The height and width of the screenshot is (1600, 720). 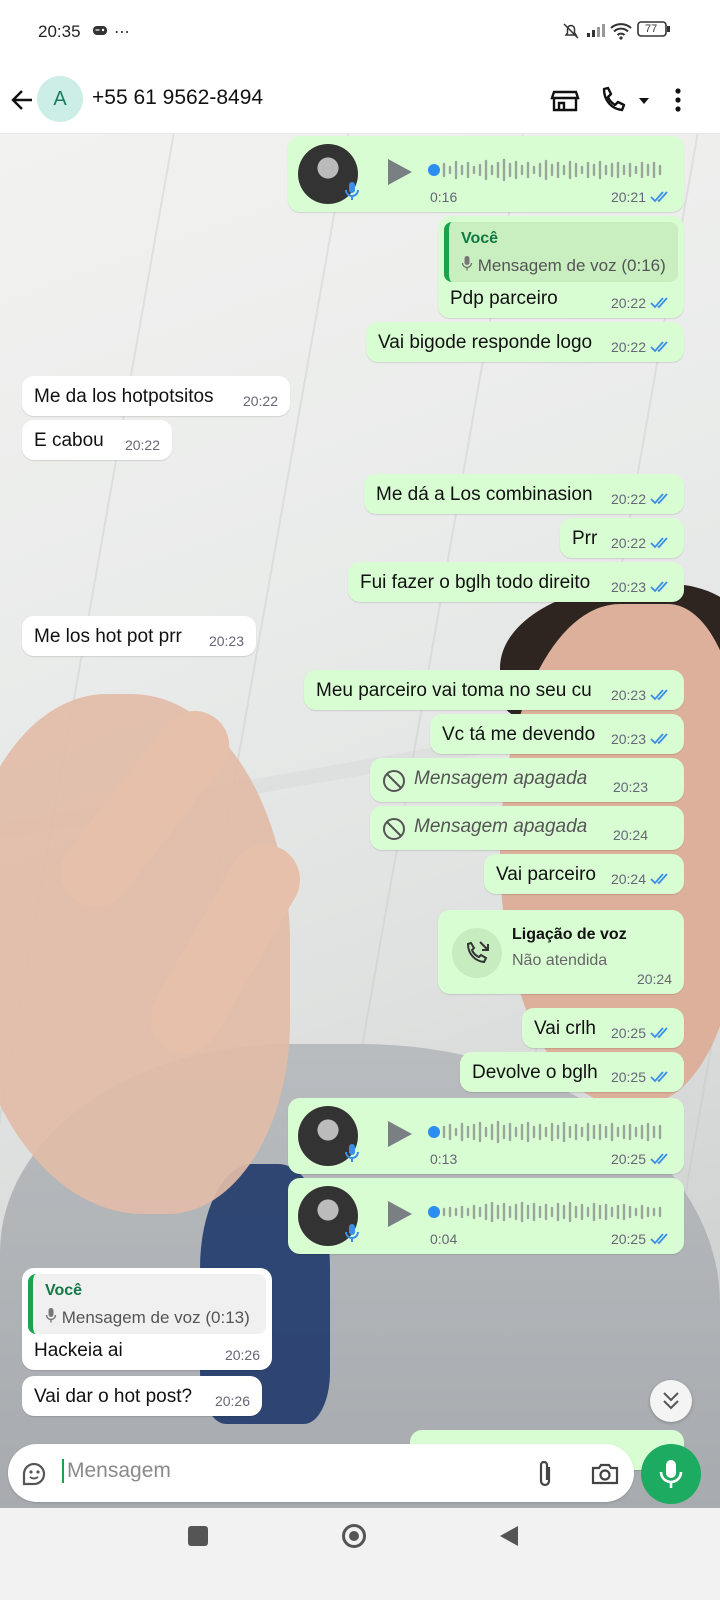 I want to click on home-button, so click(x=354, y=1536).